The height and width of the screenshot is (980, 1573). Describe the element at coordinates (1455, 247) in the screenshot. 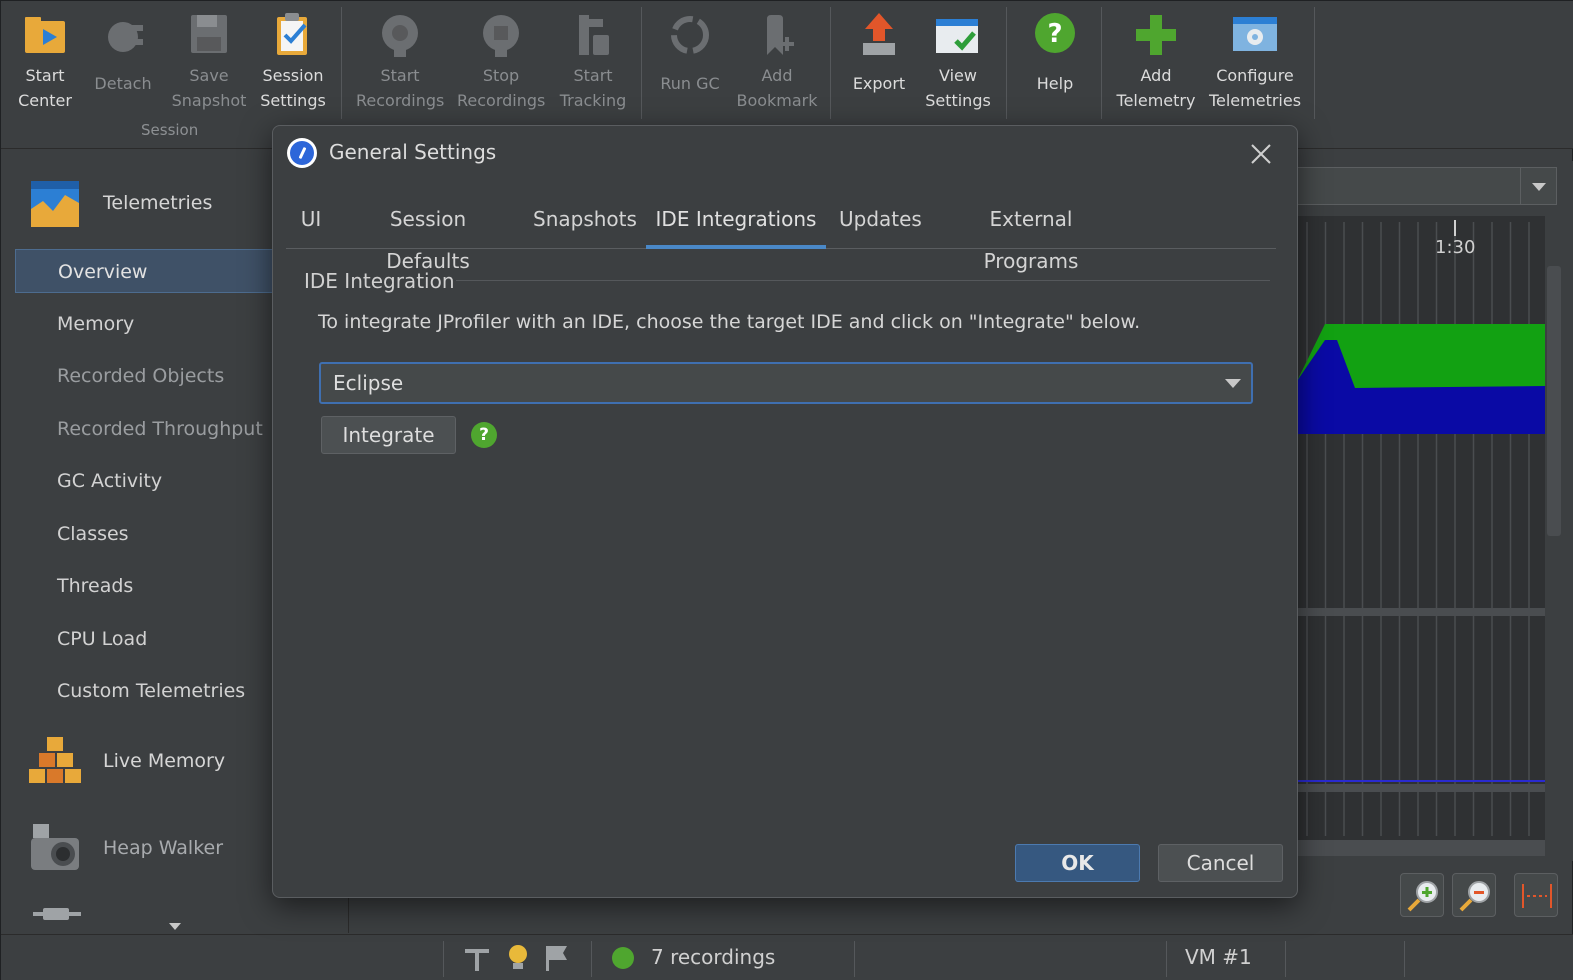

I see `time-axis-label: 1:30` at that location.